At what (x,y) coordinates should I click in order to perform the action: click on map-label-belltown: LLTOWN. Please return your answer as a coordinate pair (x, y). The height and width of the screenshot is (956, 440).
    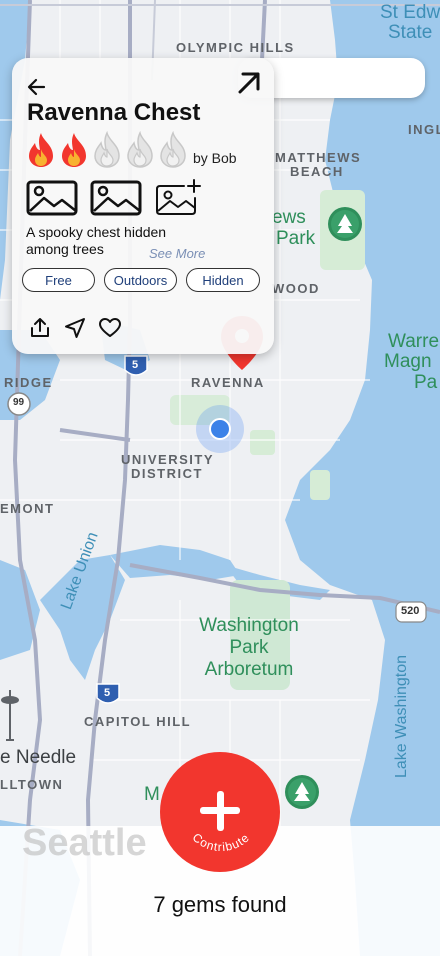
    Looking at the image, I should click on (32, 784).